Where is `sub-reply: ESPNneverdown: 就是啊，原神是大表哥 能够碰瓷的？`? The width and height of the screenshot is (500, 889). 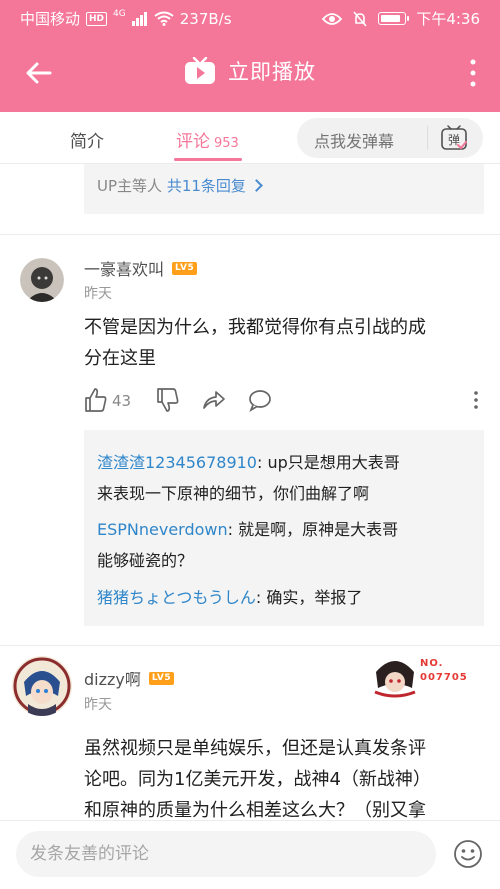
sub-reply: ESPNneverdown: 就是啊，原神是大表哥 能够碰瓷的？ is located at coordinates (287, 545).